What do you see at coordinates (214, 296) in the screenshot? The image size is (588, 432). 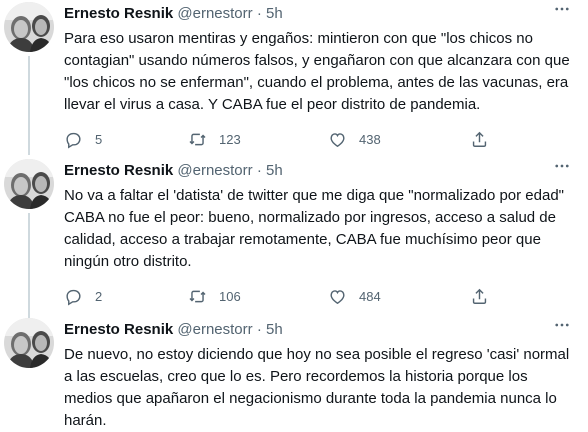 I see `retweet-button: 106` at bounding box center [214, 296].